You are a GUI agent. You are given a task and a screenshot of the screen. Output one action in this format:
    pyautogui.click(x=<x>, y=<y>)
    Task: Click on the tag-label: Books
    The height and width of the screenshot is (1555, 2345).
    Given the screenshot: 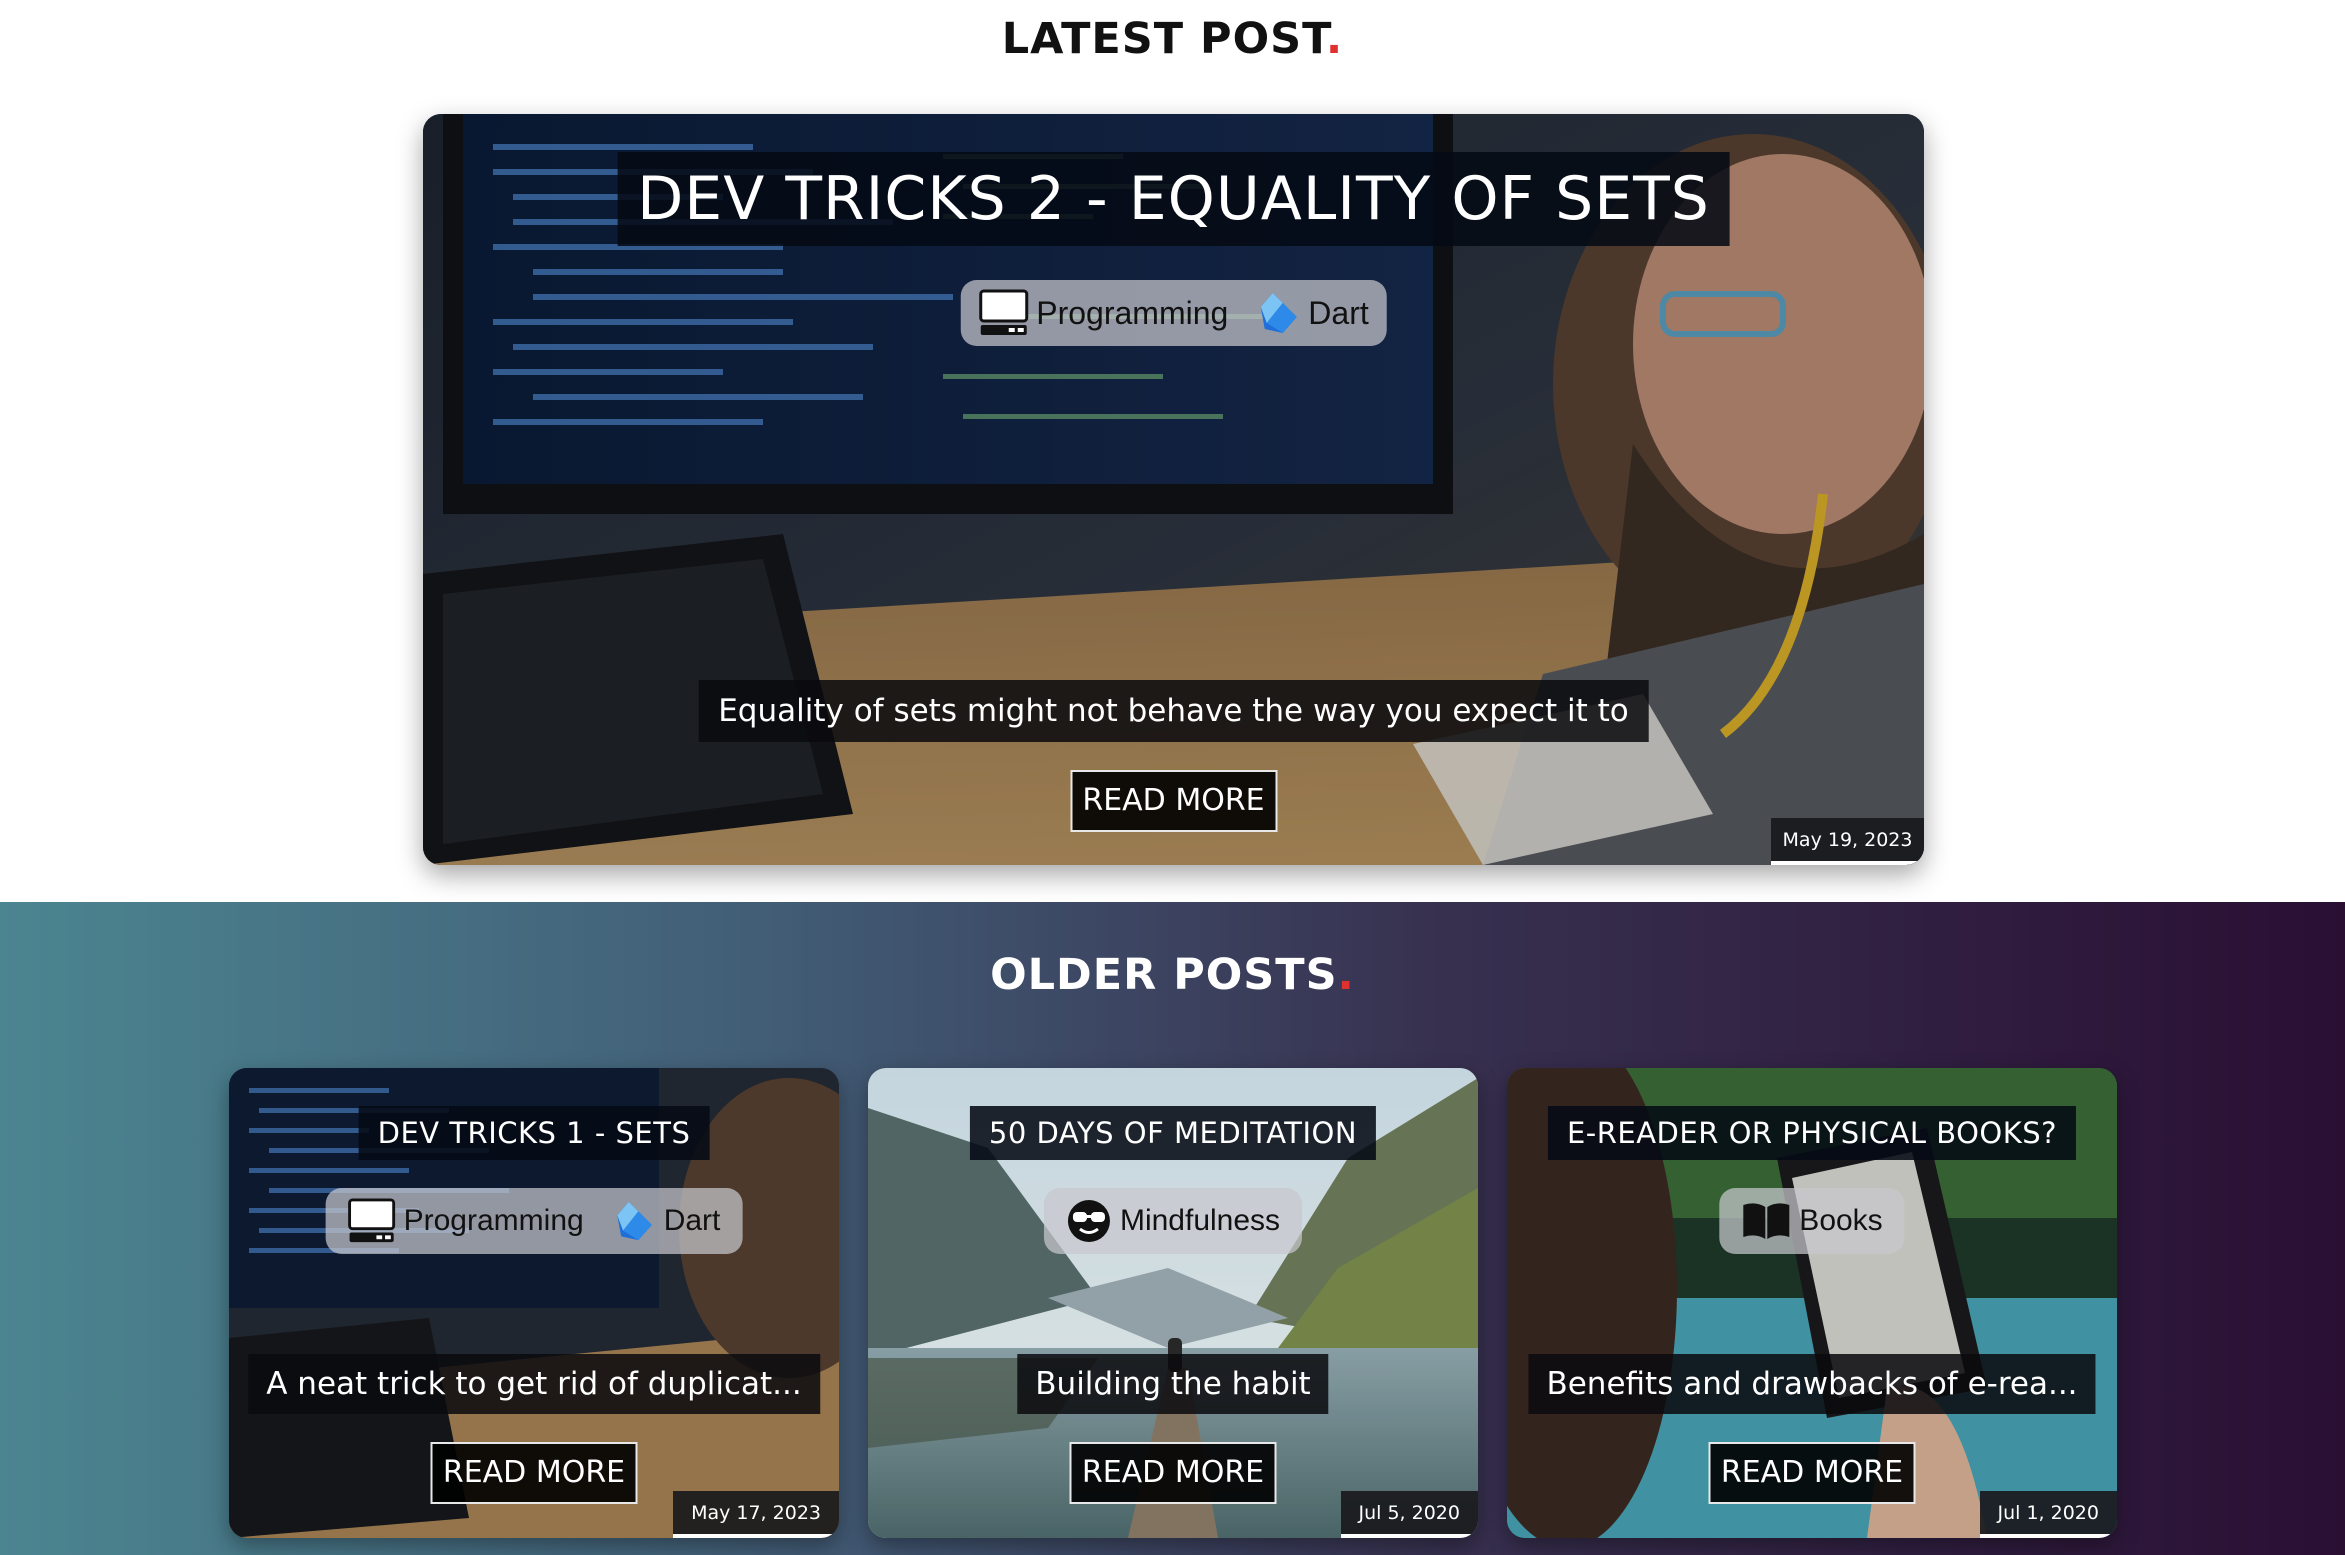 What is the action you would take?
    pyautogui.click(x=1841, y=1220)
    